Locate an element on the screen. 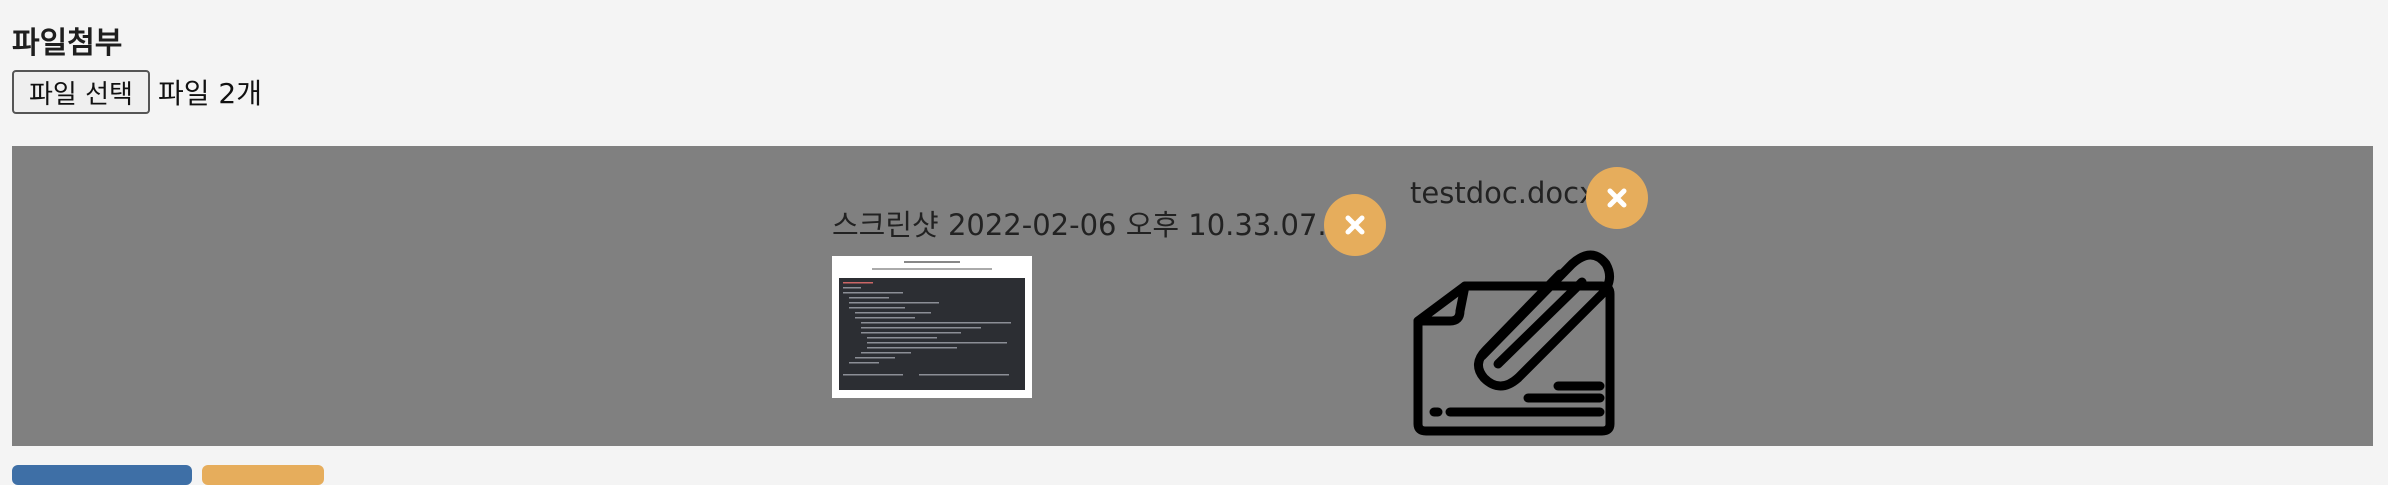 The image size is (2388, 485). file-name: 스크린샷 2022-02-06 오후 10.33.07.png is located at coordinates (1107, 225).